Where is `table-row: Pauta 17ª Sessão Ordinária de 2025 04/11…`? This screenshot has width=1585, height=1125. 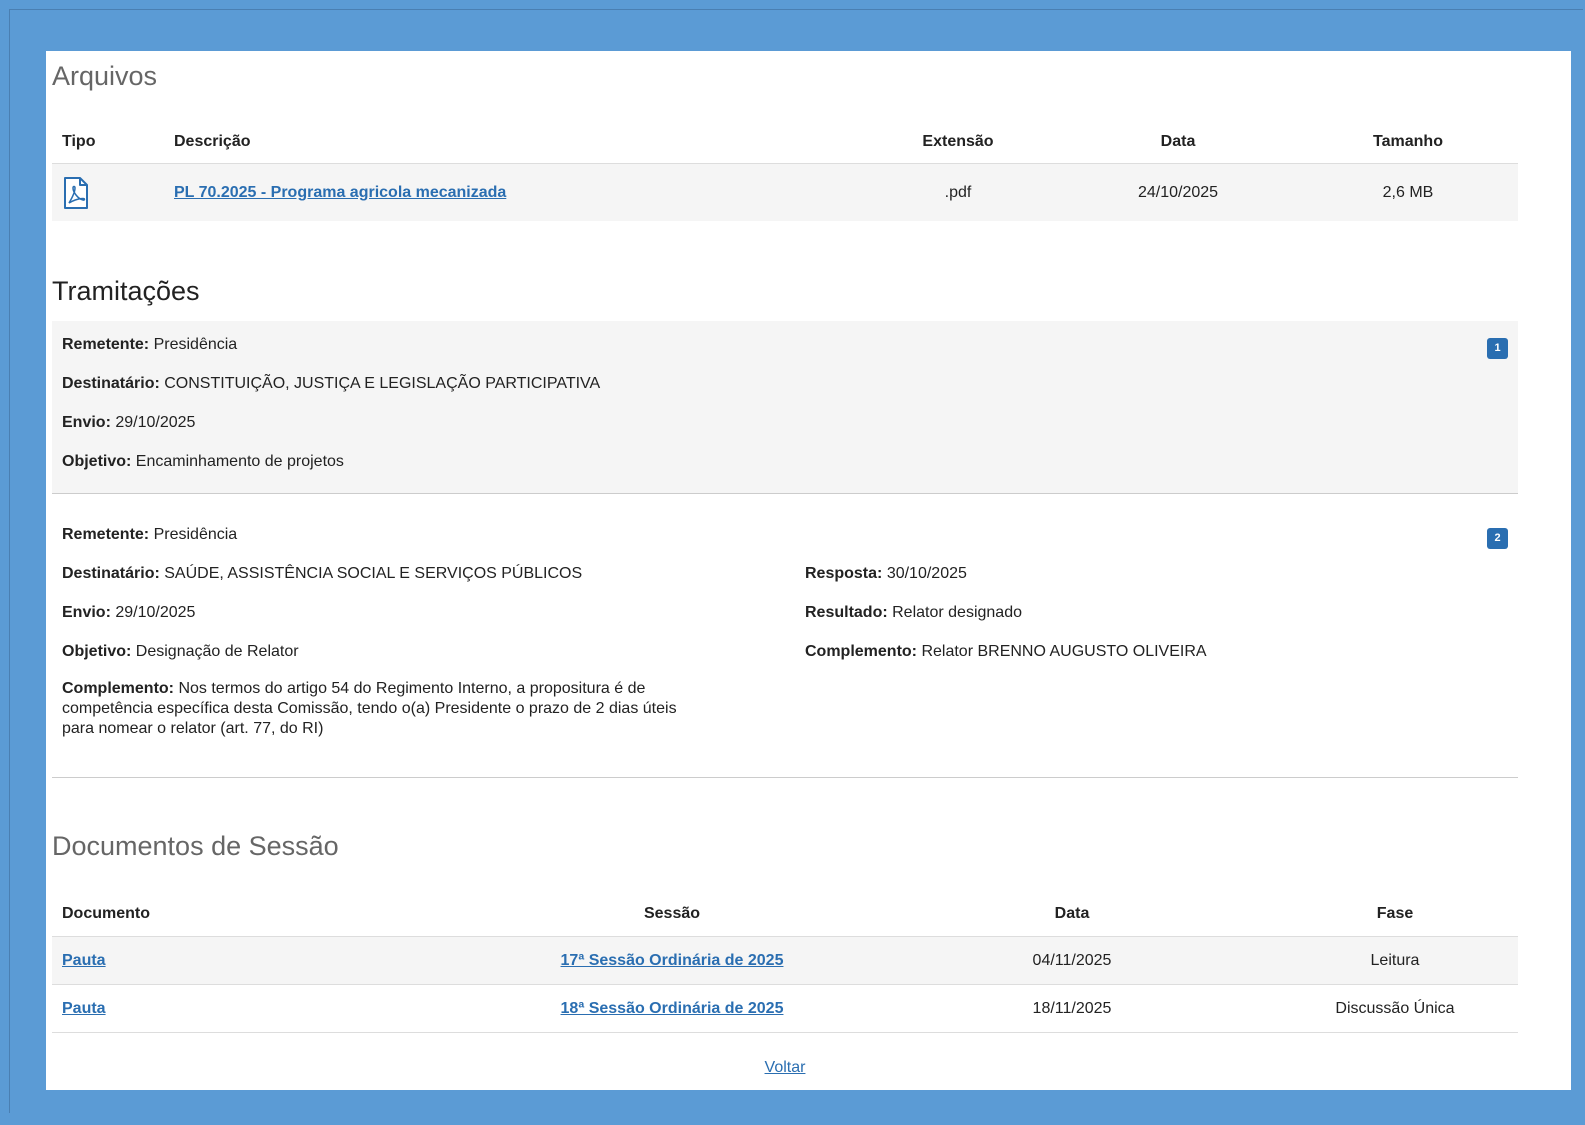
table-row: Pauta 17ª Sessão Ordinária de 2025 04/11… is located at coordinates (785, 960).